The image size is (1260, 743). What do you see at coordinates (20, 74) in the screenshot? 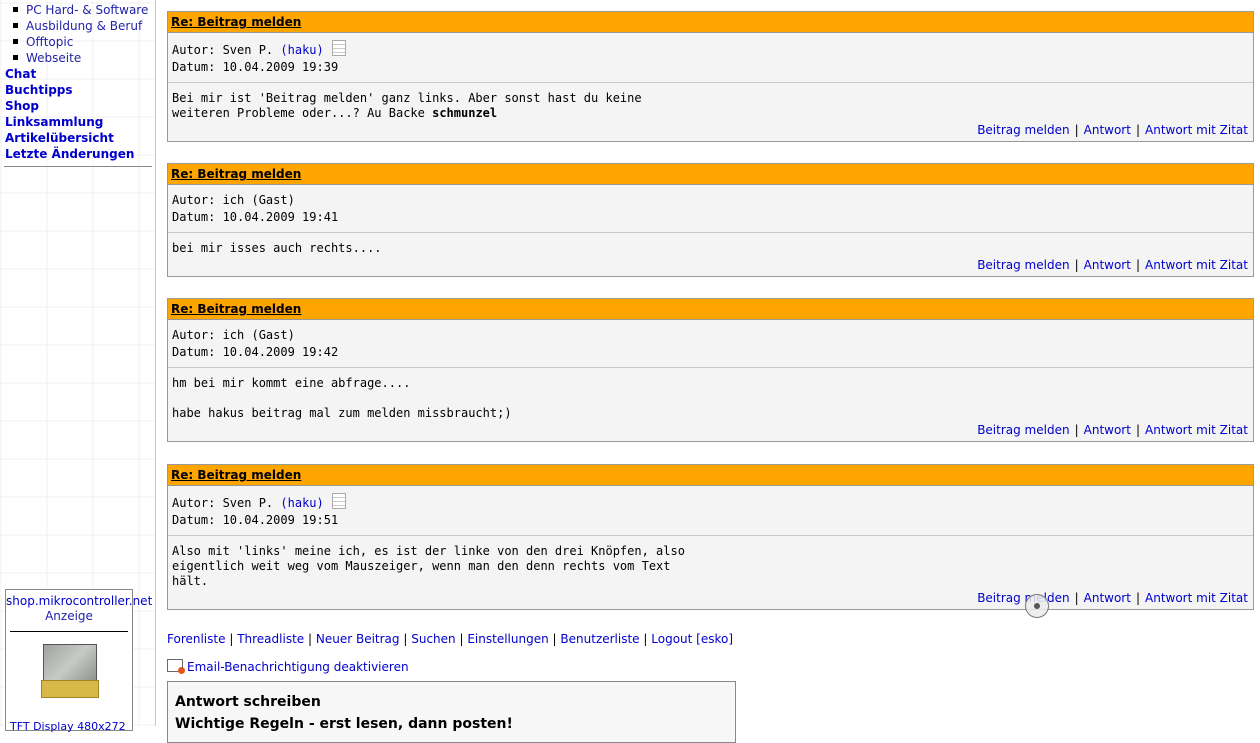
I see `nav-link-chat: Chat` at bounding box center [20, 74].